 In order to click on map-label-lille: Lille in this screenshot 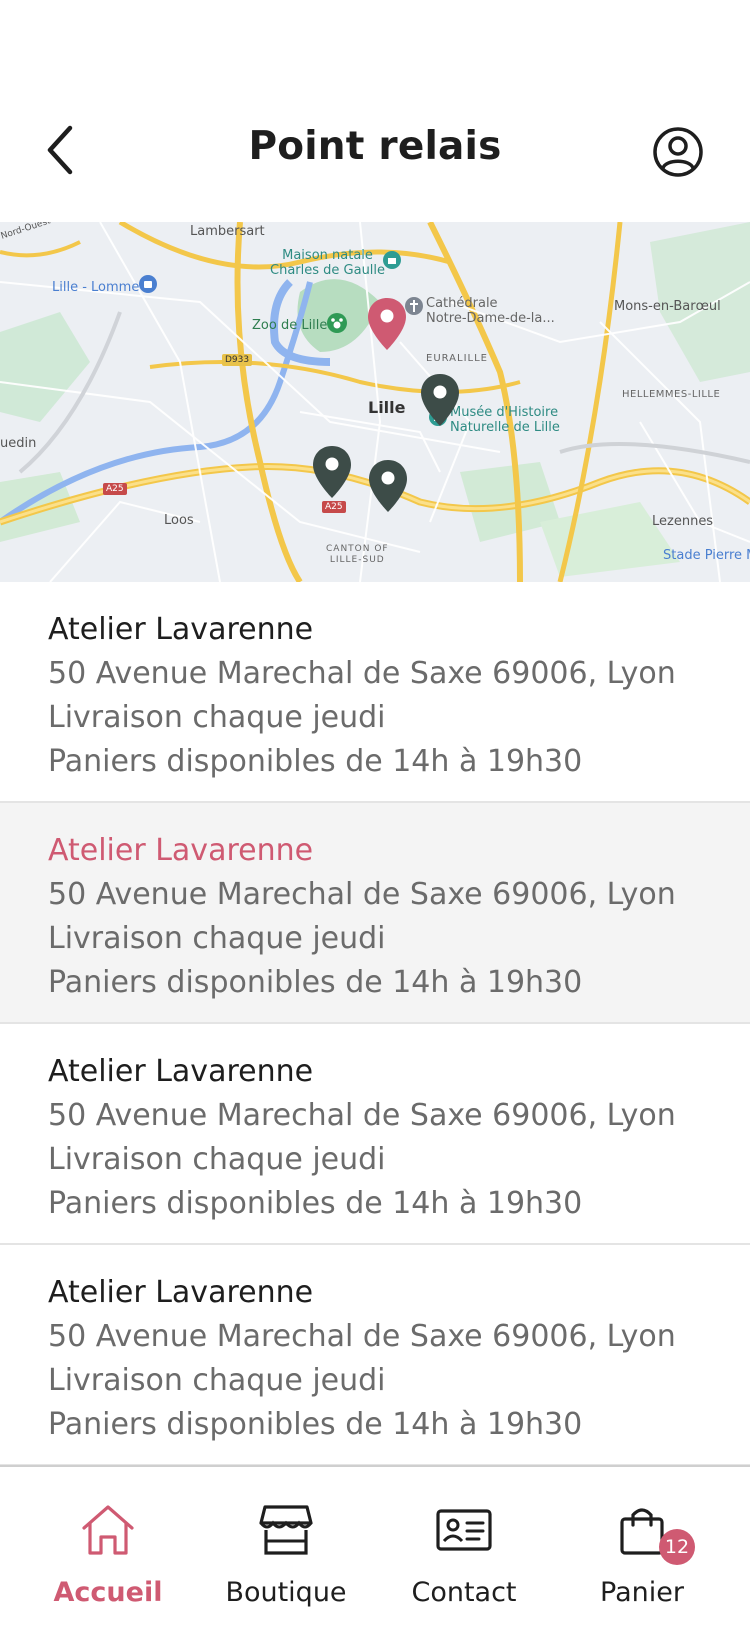, I will do `click(387, 407)`.